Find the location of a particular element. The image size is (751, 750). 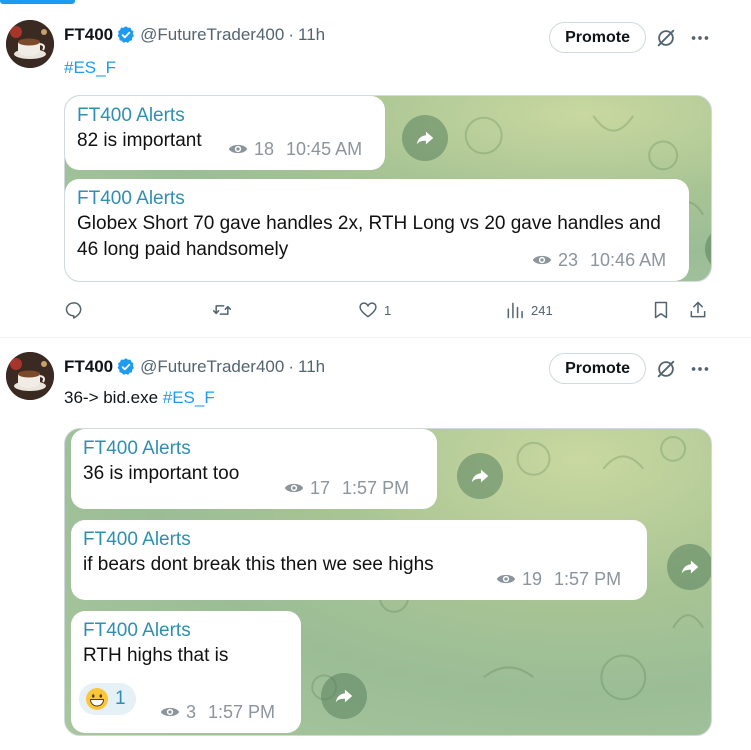

tweet-text: #ES_F is located at coordinates (90, 68).